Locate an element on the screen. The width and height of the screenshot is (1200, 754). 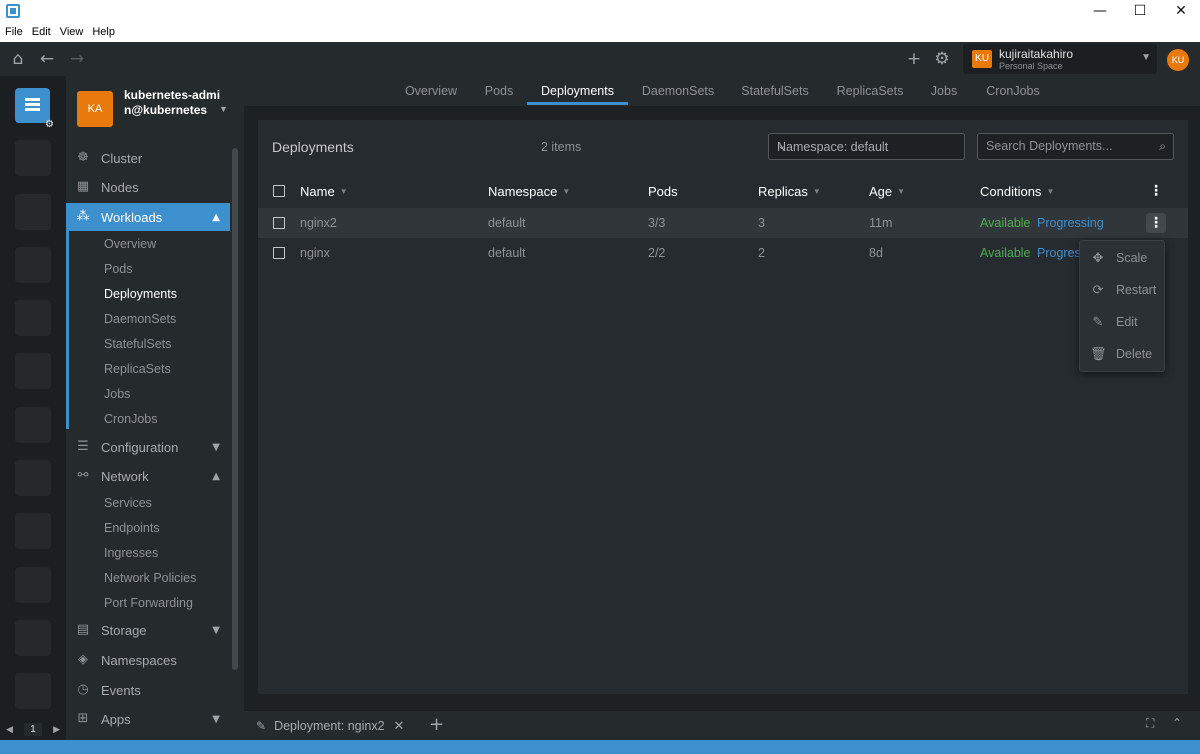
sidebar-subitem-pods: Pods is located at coordinates (118, 269).